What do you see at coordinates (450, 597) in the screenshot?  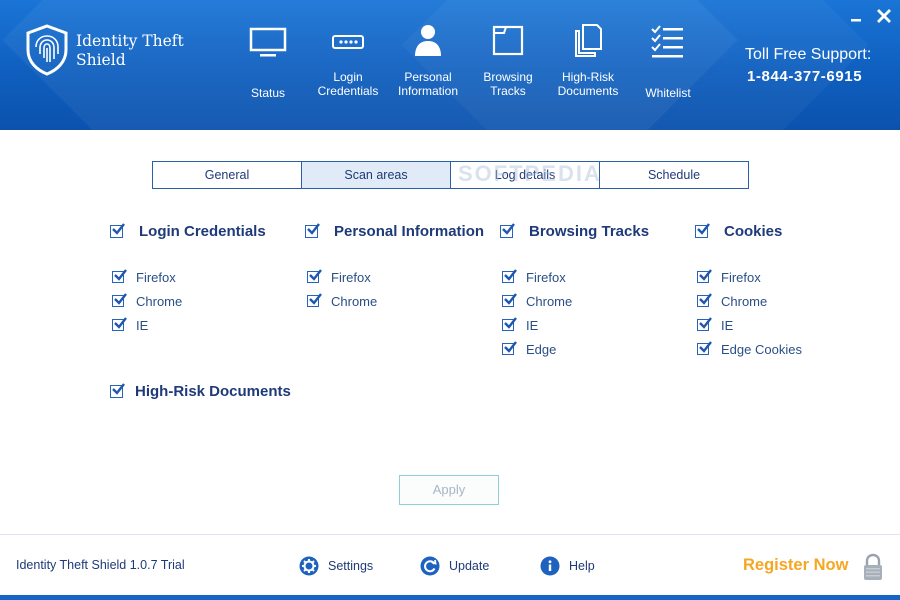 I see `footer-accent-bar` at bounding box center [450, 597].